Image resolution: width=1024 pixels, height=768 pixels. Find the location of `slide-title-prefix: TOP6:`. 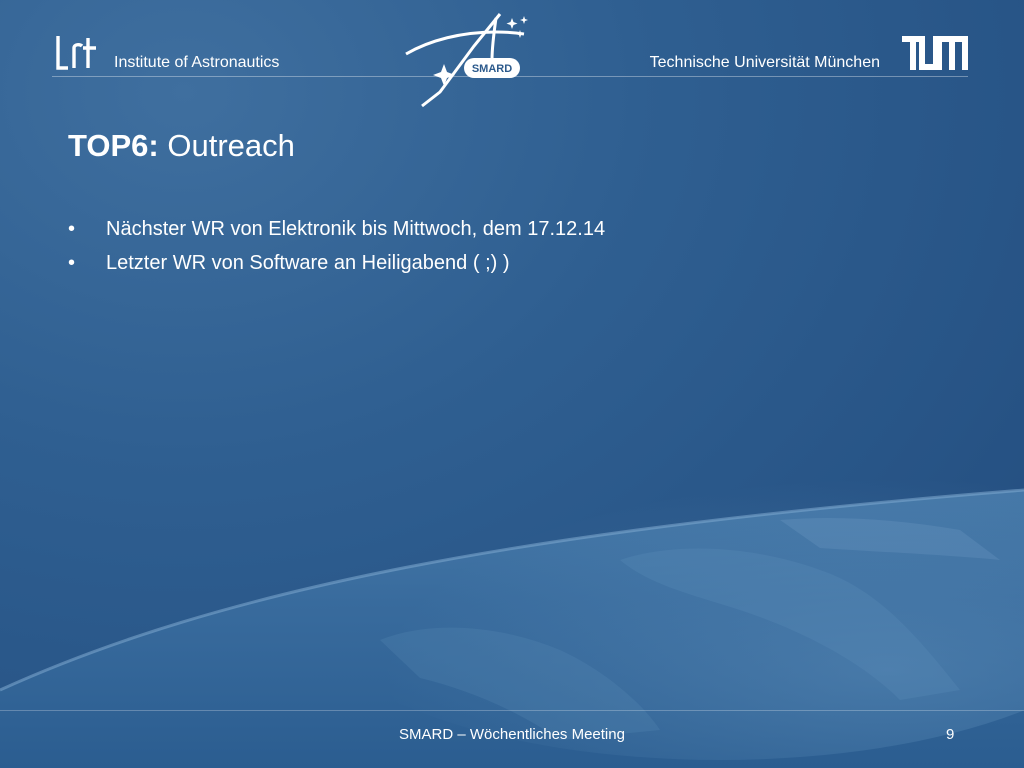

slide-title-prefix: TOP6: is located at coordinates (113, 145).